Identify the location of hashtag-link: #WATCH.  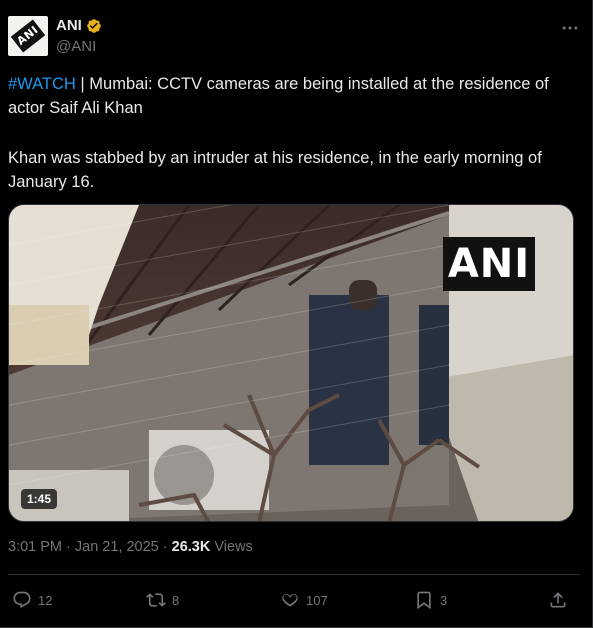
(42, 84).